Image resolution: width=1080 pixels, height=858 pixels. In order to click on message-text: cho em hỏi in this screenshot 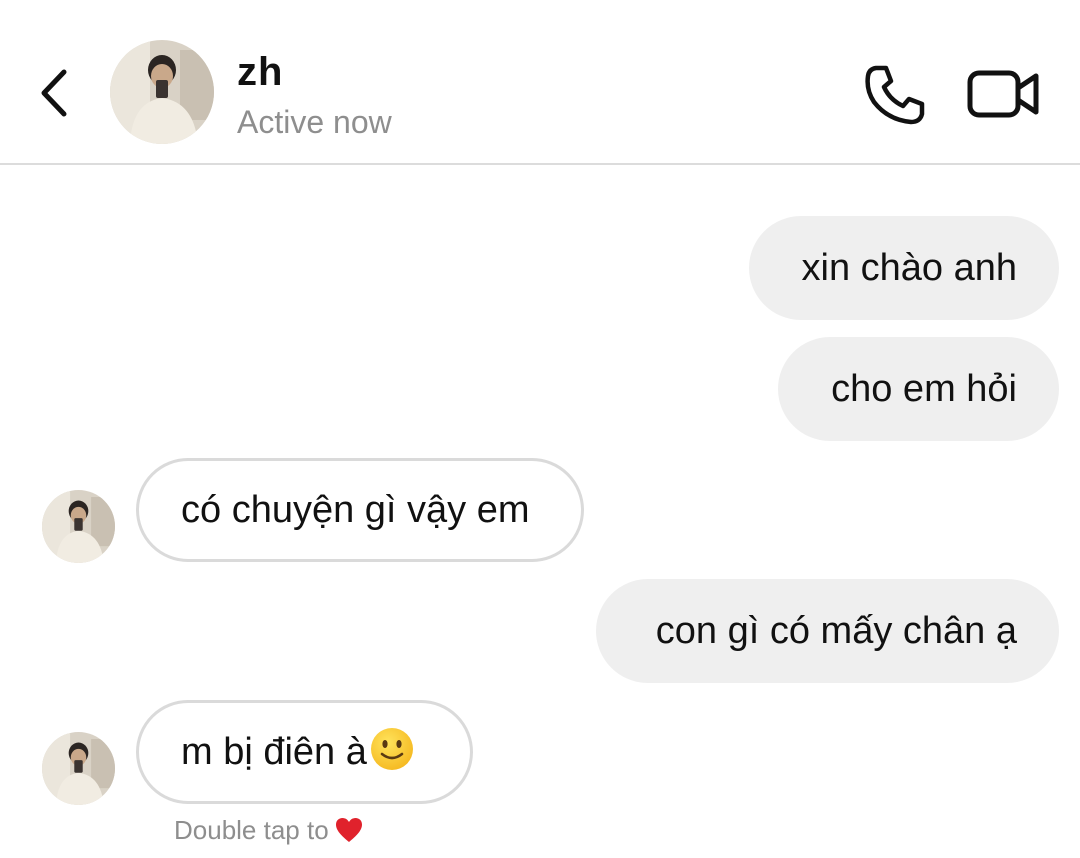, I will do `click(924, 389)`.